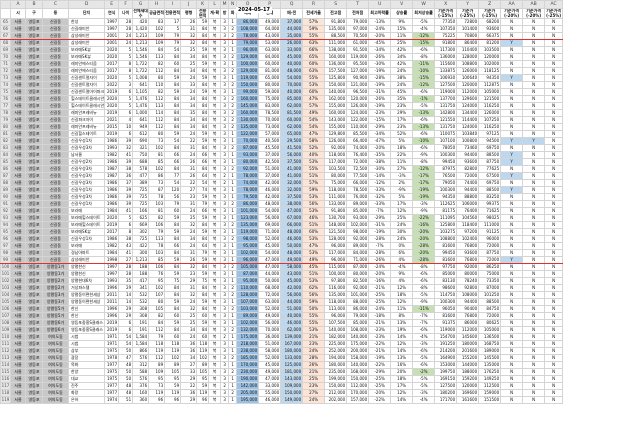 The height and width of the screenshot is (437, 640). I want to click on table-cell: 2%, so click(402, 183).